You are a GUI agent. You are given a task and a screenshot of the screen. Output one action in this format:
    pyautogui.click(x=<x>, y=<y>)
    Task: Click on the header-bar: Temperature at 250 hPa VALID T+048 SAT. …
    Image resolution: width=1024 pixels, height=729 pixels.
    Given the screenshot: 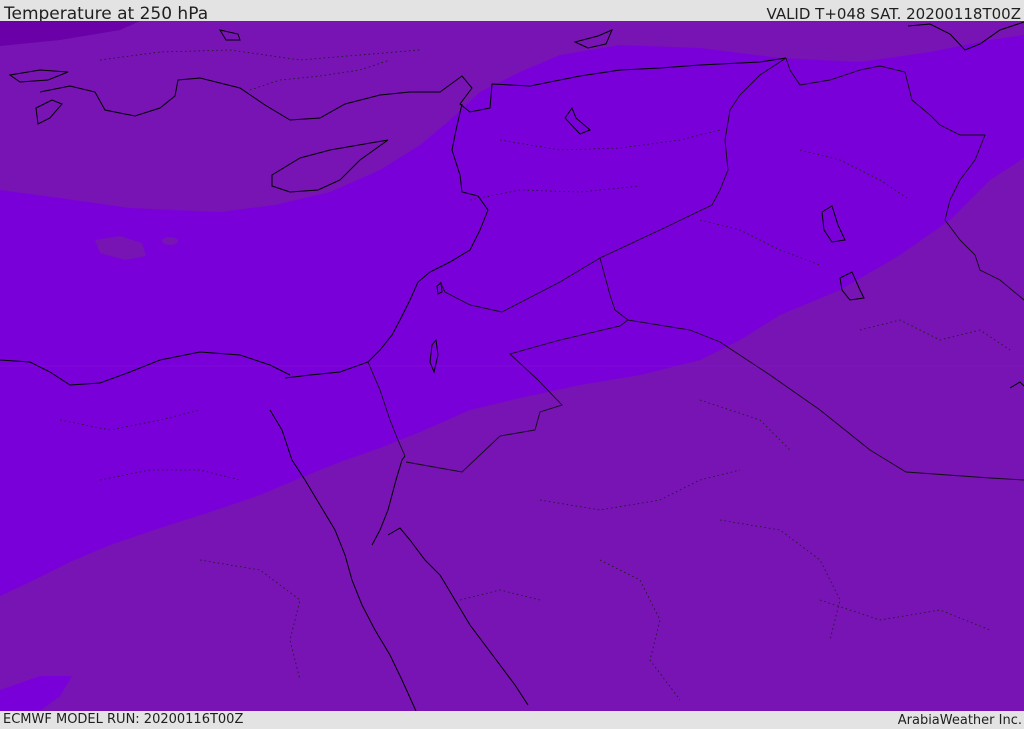 What is the action you would take?
    pyautogui.click(x=512, y=12)
    